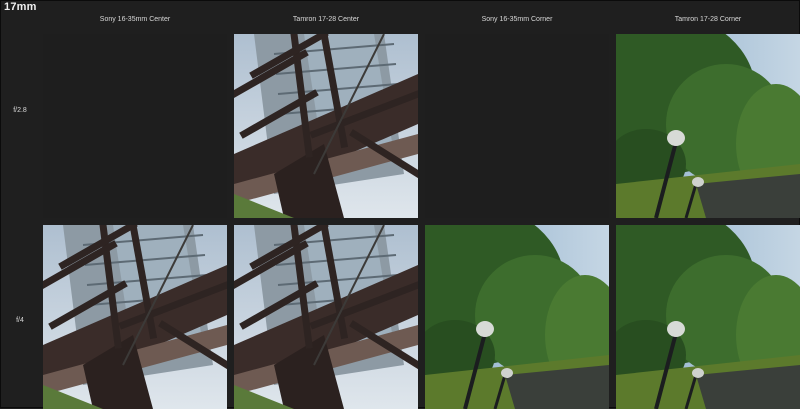 This screenshot has width=800, height=409. Describe the element at coordinates (517, 126) in the screenshot. I see `cell-f2-8-sony-corner-empty` at that location.